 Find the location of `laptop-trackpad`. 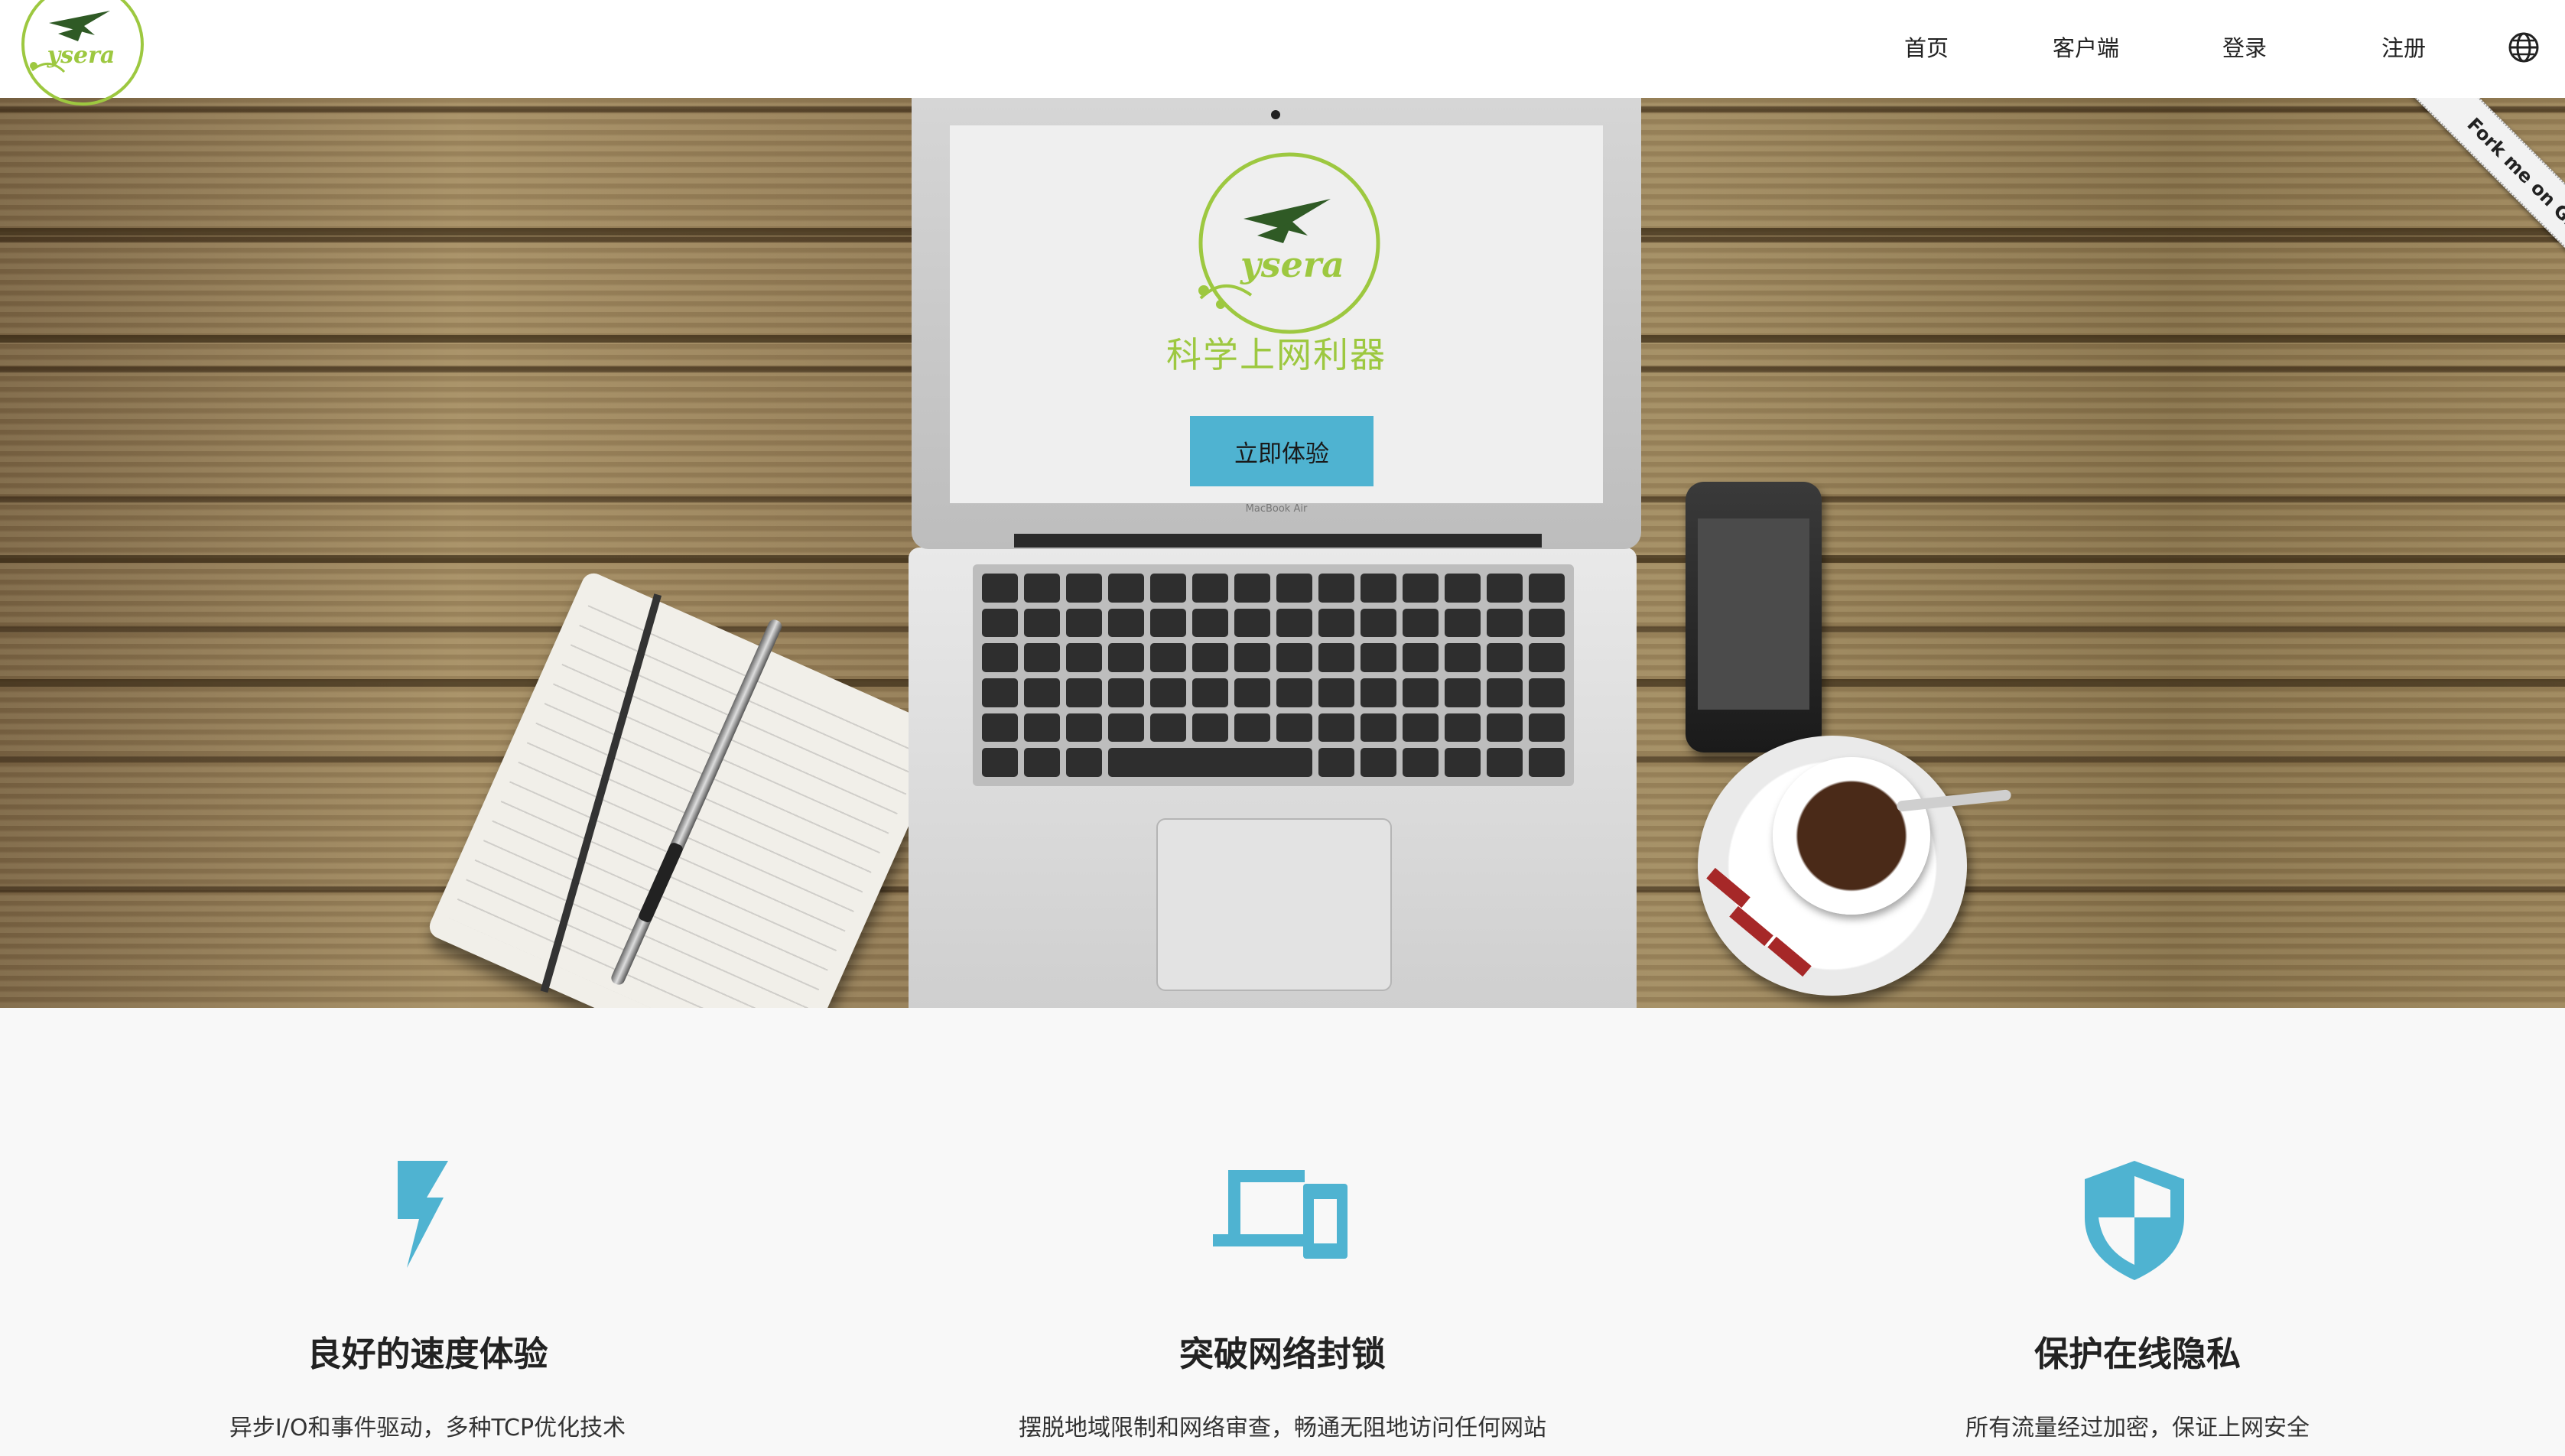

laptop-trackpad is located at coordinates (1274, 904).